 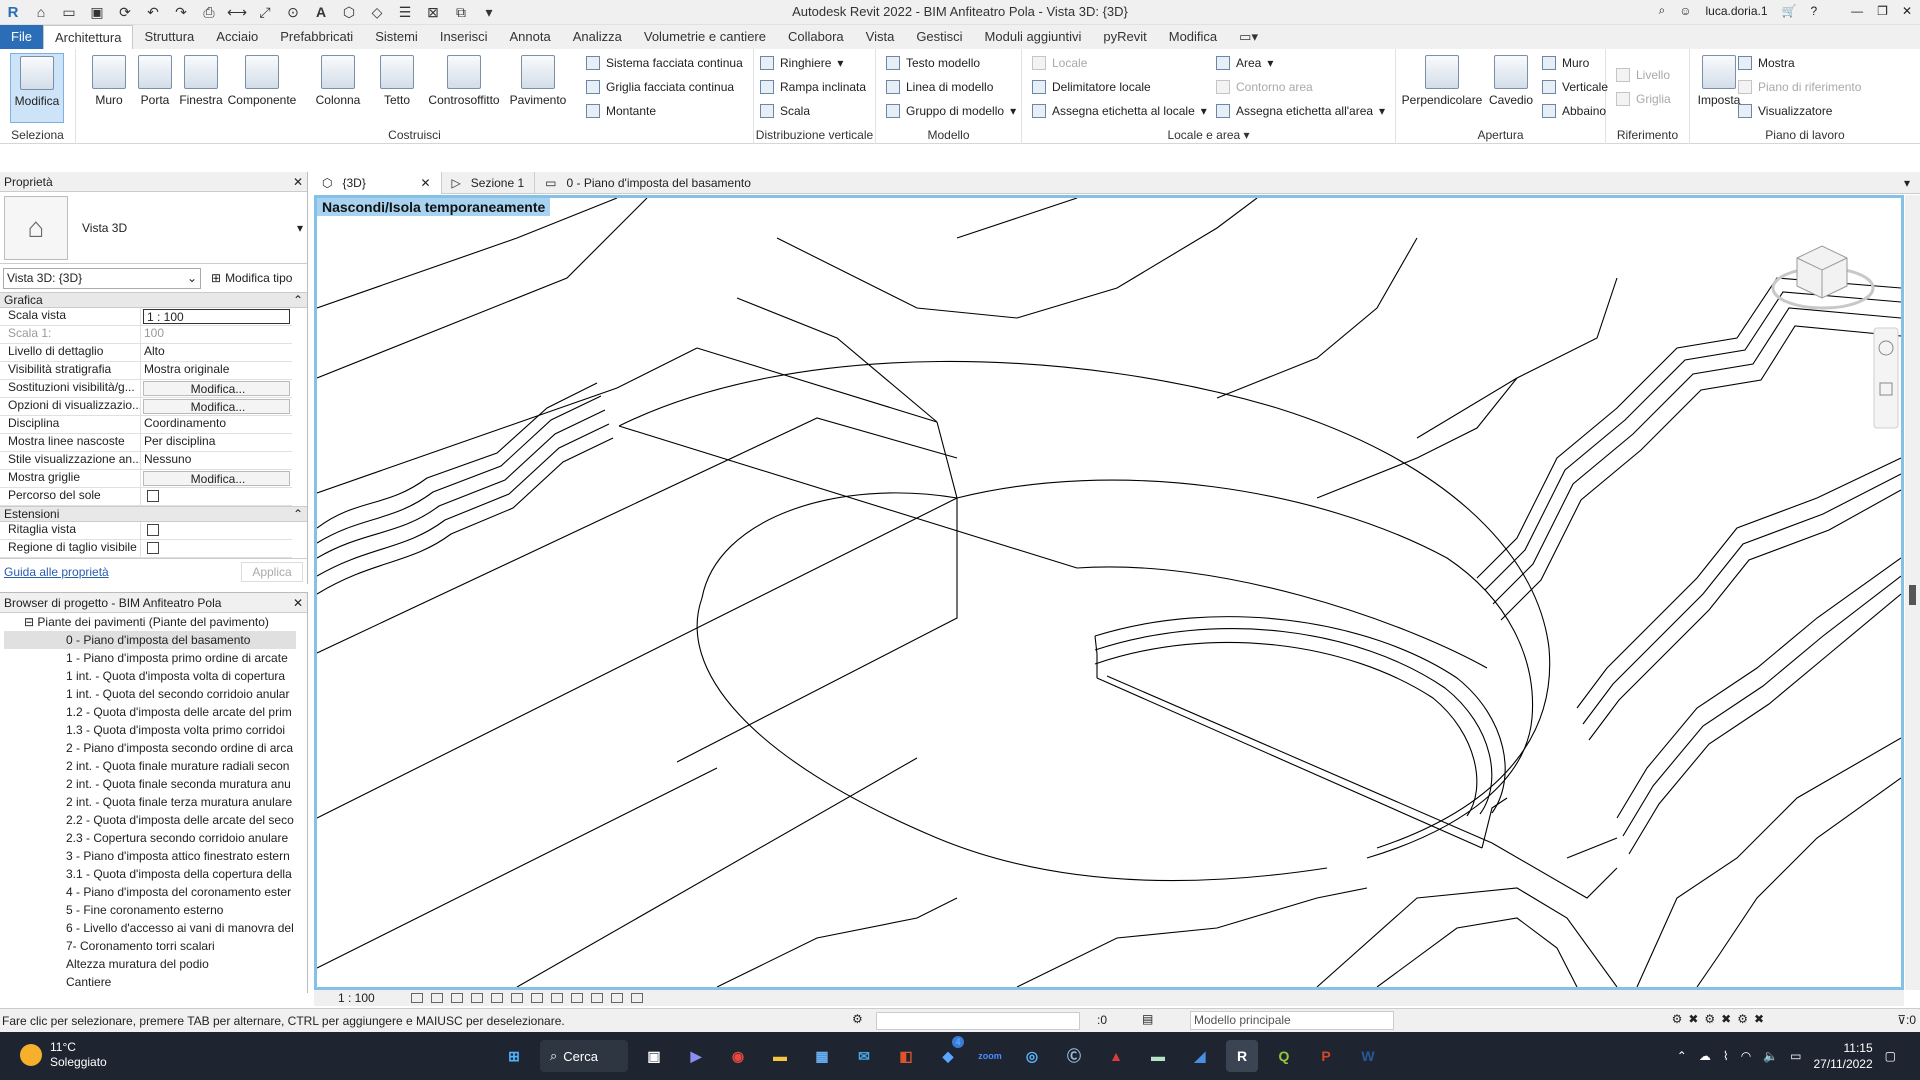 I want to click on tab-vista: Vista, so click(x=880, y=37).